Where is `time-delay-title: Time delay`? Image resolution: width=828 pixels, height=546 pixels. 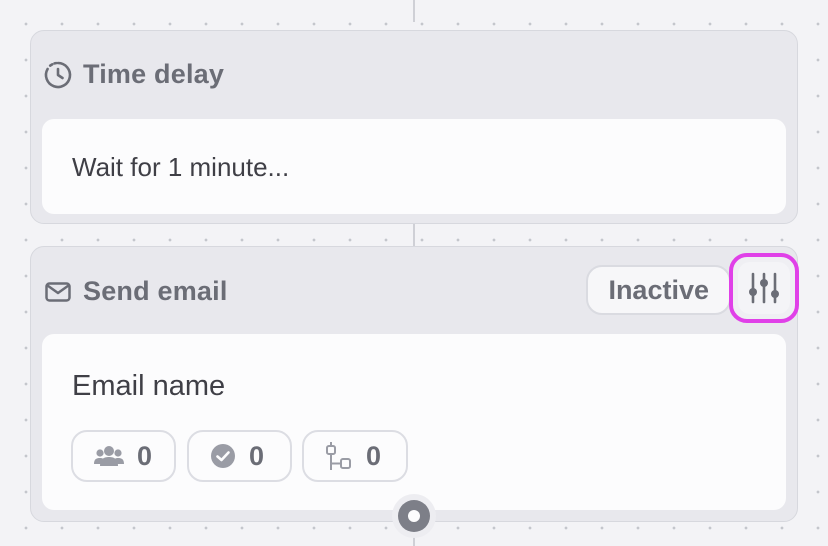 time-delay-title: Time delay is located at coordinates (154, 74).